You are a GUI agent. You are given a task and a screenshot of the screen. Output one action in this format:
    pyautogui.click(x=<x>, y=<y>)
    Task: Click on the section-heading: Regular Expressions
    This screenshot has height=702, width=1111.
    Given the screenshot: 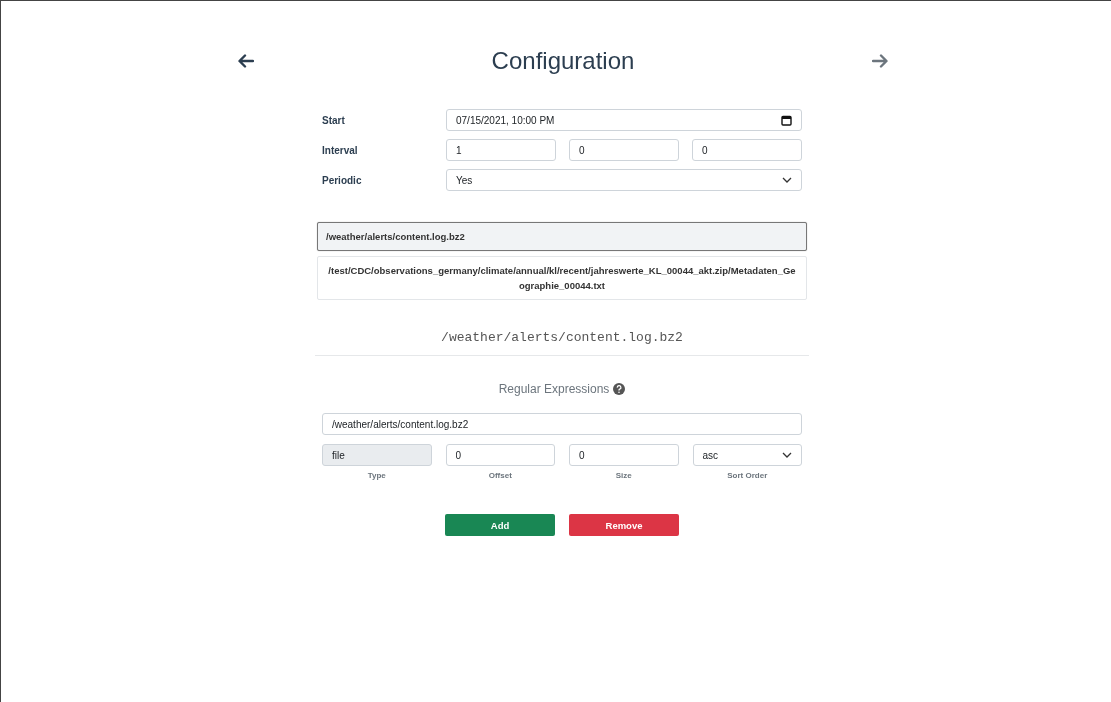 What is the action you would take?
    pyautogui.click(x=554, y=389)
    